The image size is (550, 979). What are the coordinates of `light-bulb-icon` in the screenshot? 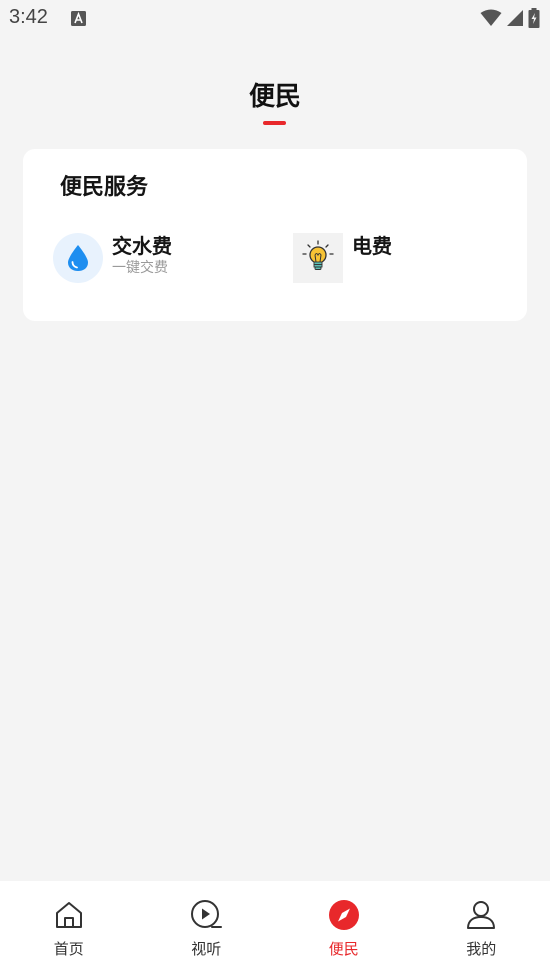 It's located at (318, 258).